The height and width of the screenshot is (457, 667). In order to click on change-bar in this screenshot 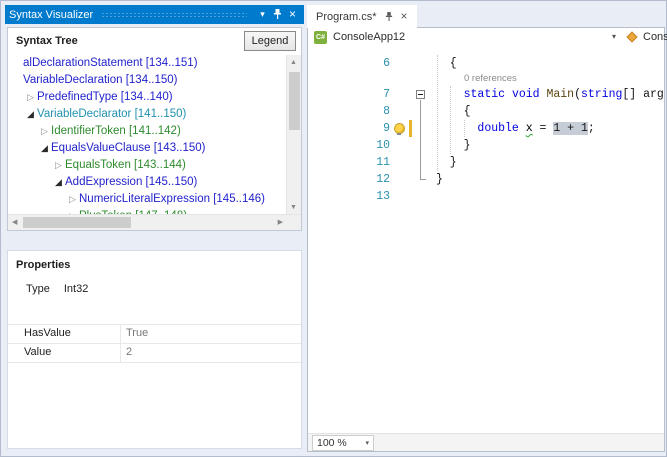, I will do `click(410, 128)`.